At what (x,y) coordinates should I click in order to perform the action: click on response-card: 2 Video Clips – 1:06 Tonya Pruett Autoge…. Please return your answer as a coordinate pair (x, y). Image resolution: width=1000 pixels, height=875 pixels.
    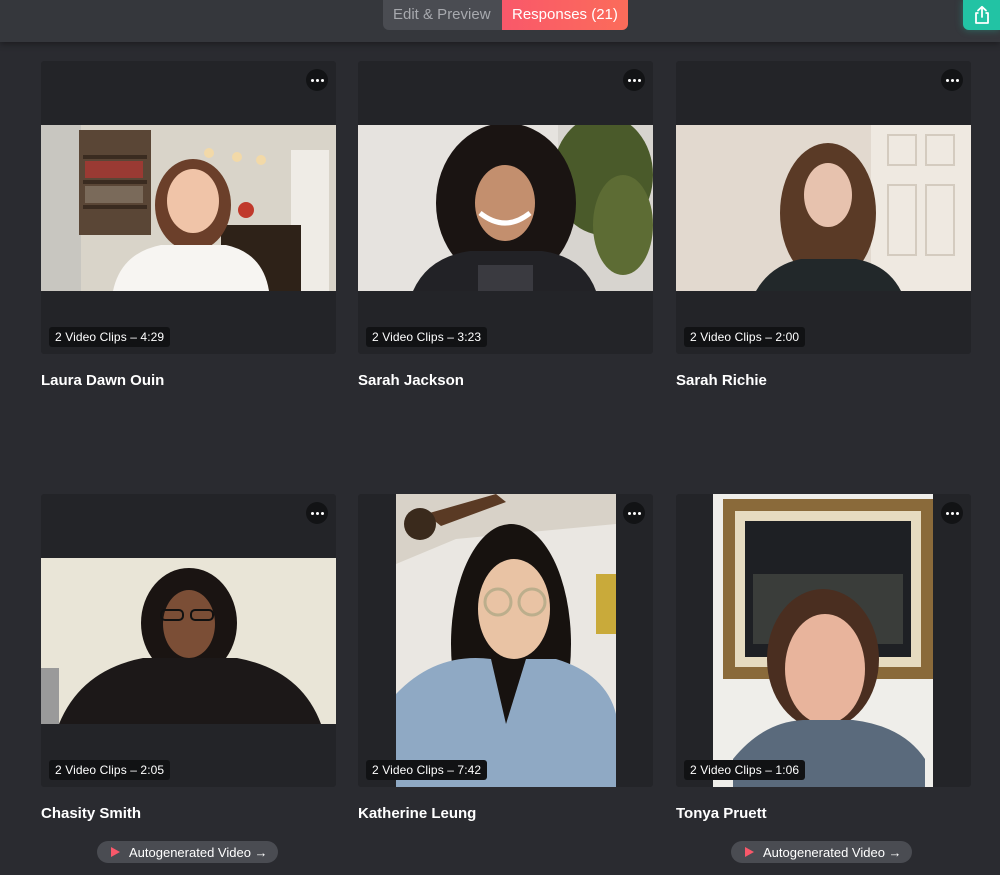
    Looking at the image, I should click on (823, 678).